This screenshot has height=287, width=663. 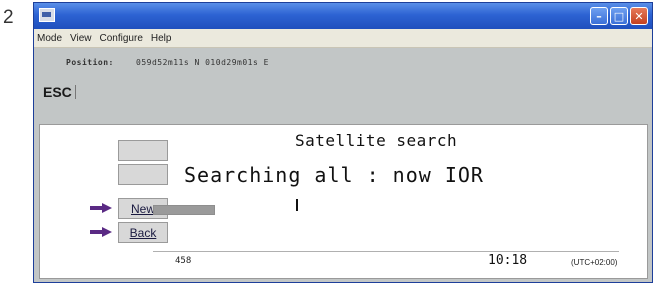 What do you see at coordinates (297, 205) in the screenshot?
I see `text-cursor` at bounding box center [297, 205].